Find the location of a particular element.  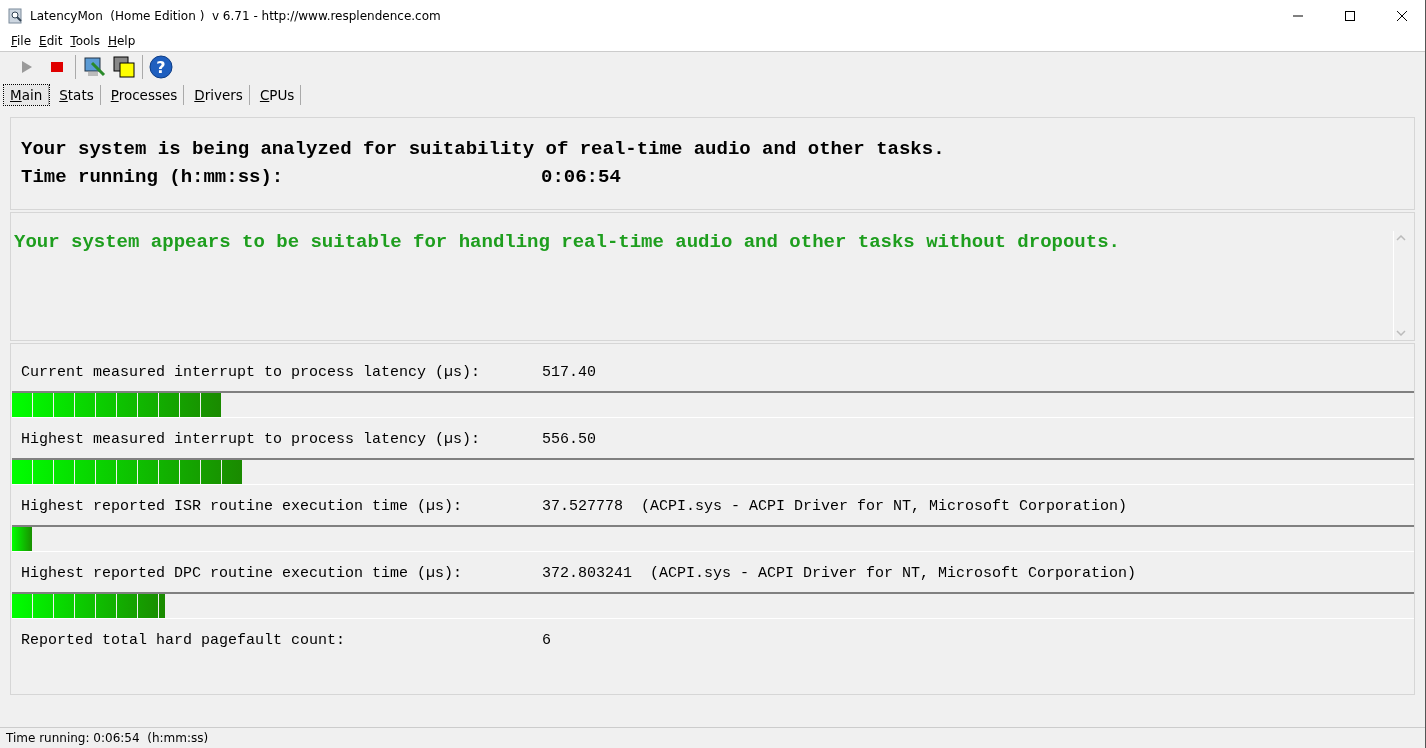

metric-label: Highest reported ISR routine execution time (µs): is located at coordinates (242, 506).